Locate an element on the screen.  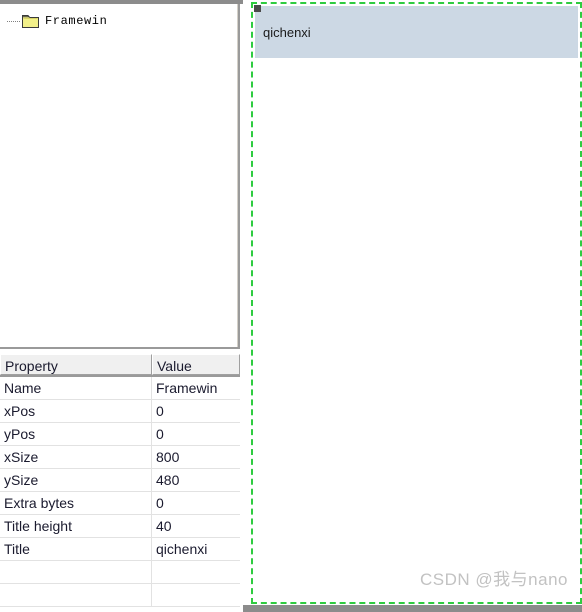
property-name-cell: xPos is located at coordinates (76, 411).